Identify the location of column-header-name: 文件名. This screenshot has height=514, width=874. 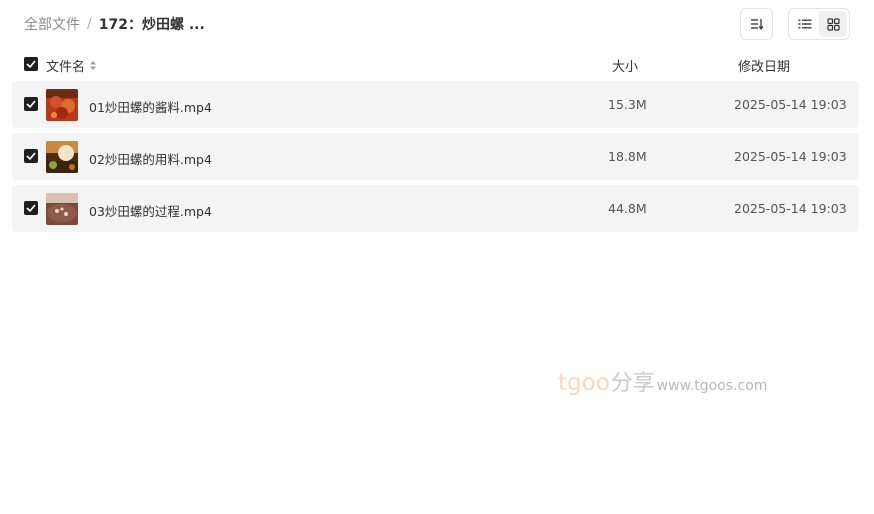
(71, 65).